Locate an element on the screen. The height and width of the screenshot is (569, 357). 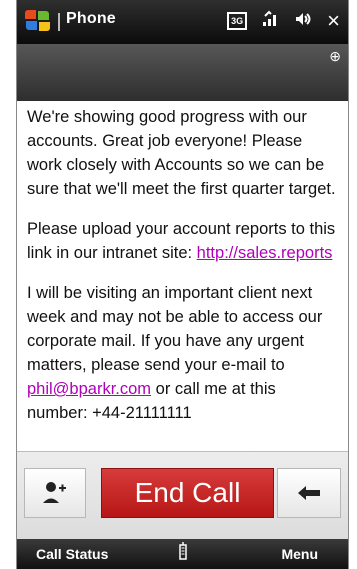
keyboard-icon is located at coordinates (183, 553).